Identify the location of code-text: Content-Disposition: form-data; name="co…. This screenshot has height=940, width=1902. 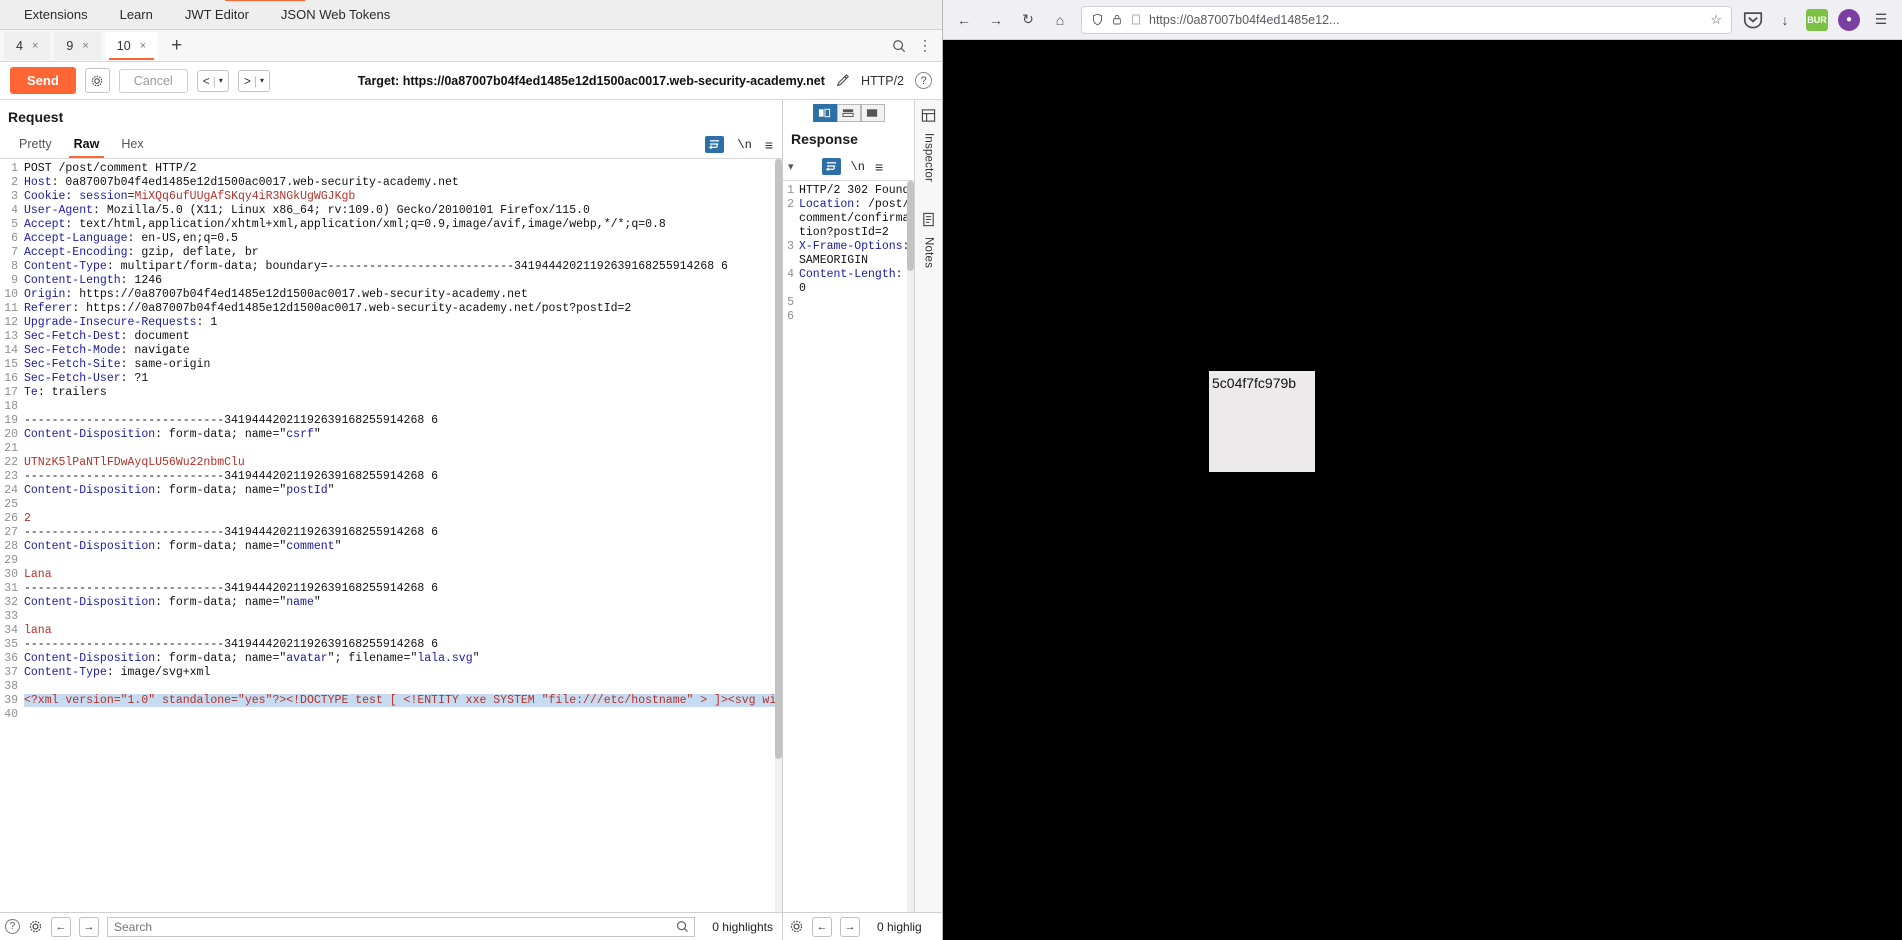
(182, 547).